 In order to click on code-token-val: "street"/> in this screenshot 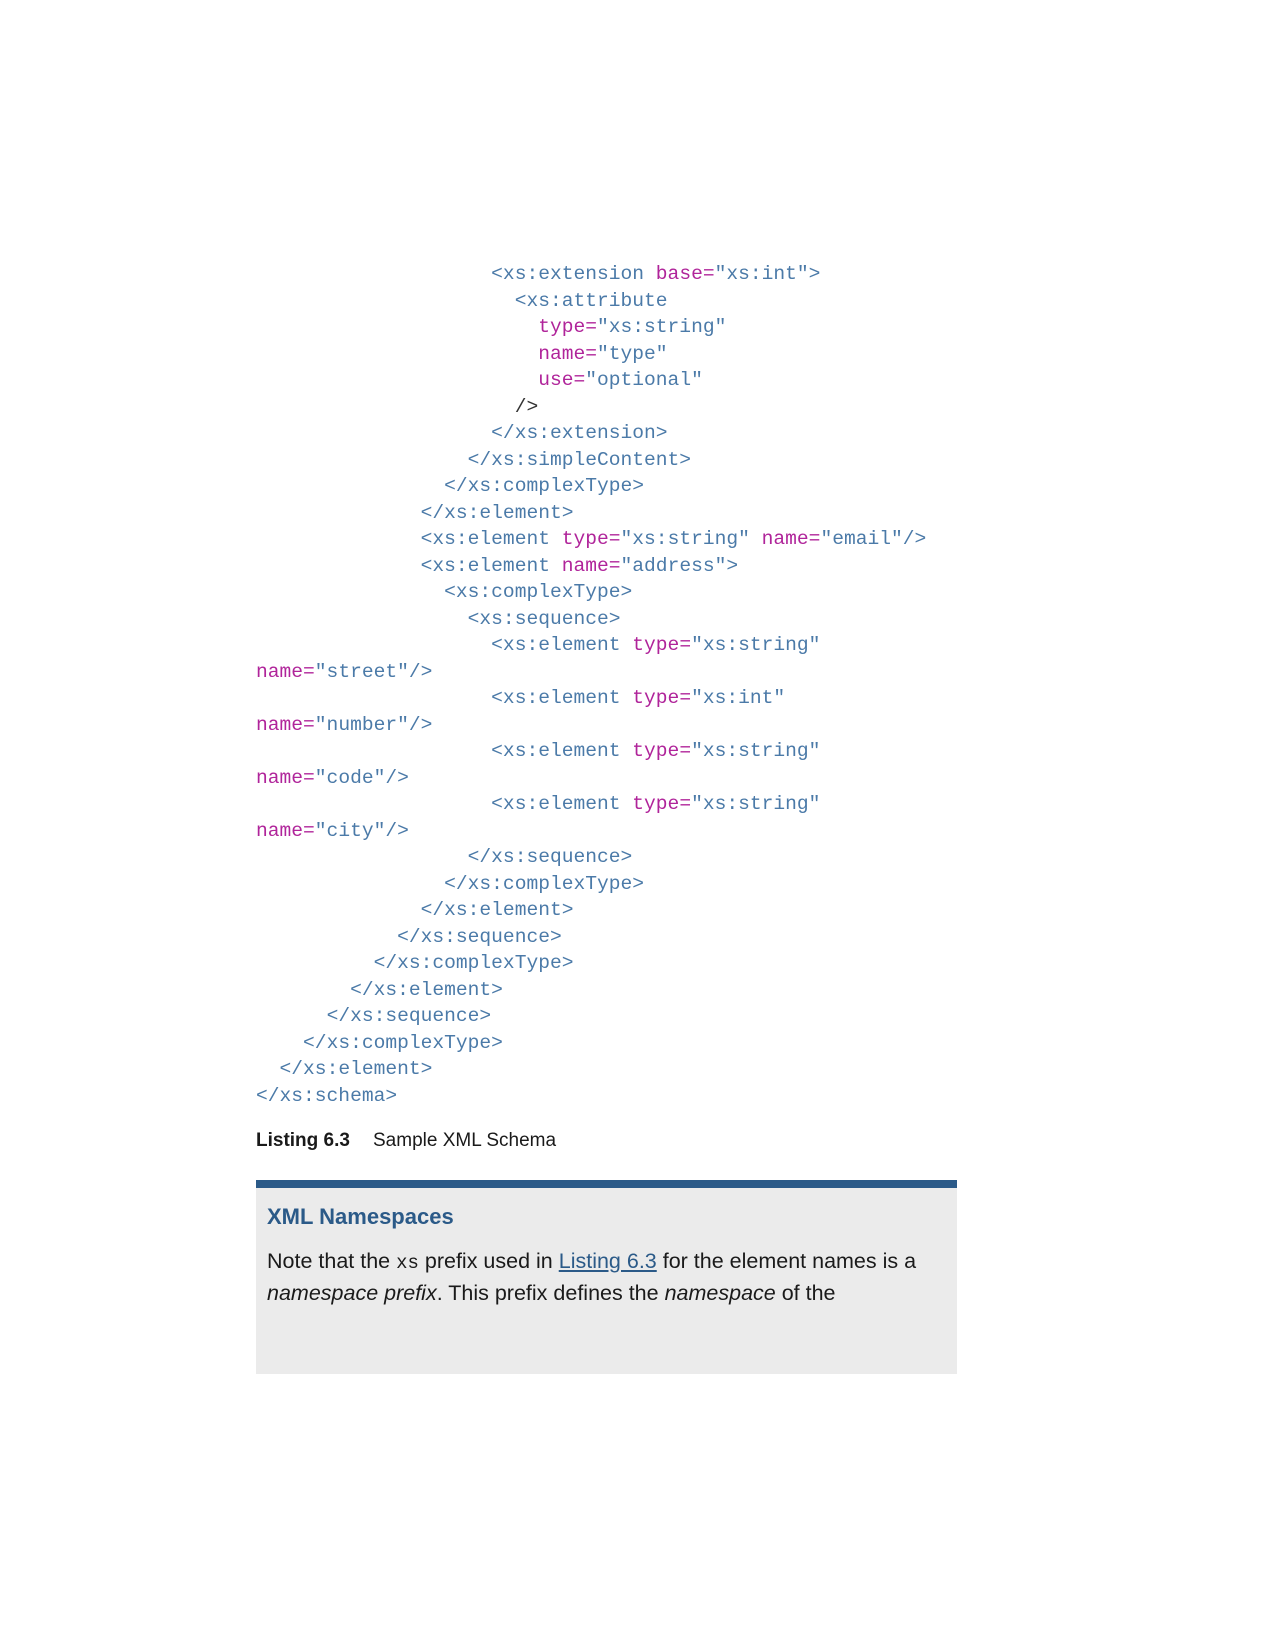, I will do `click(373, 671)`.